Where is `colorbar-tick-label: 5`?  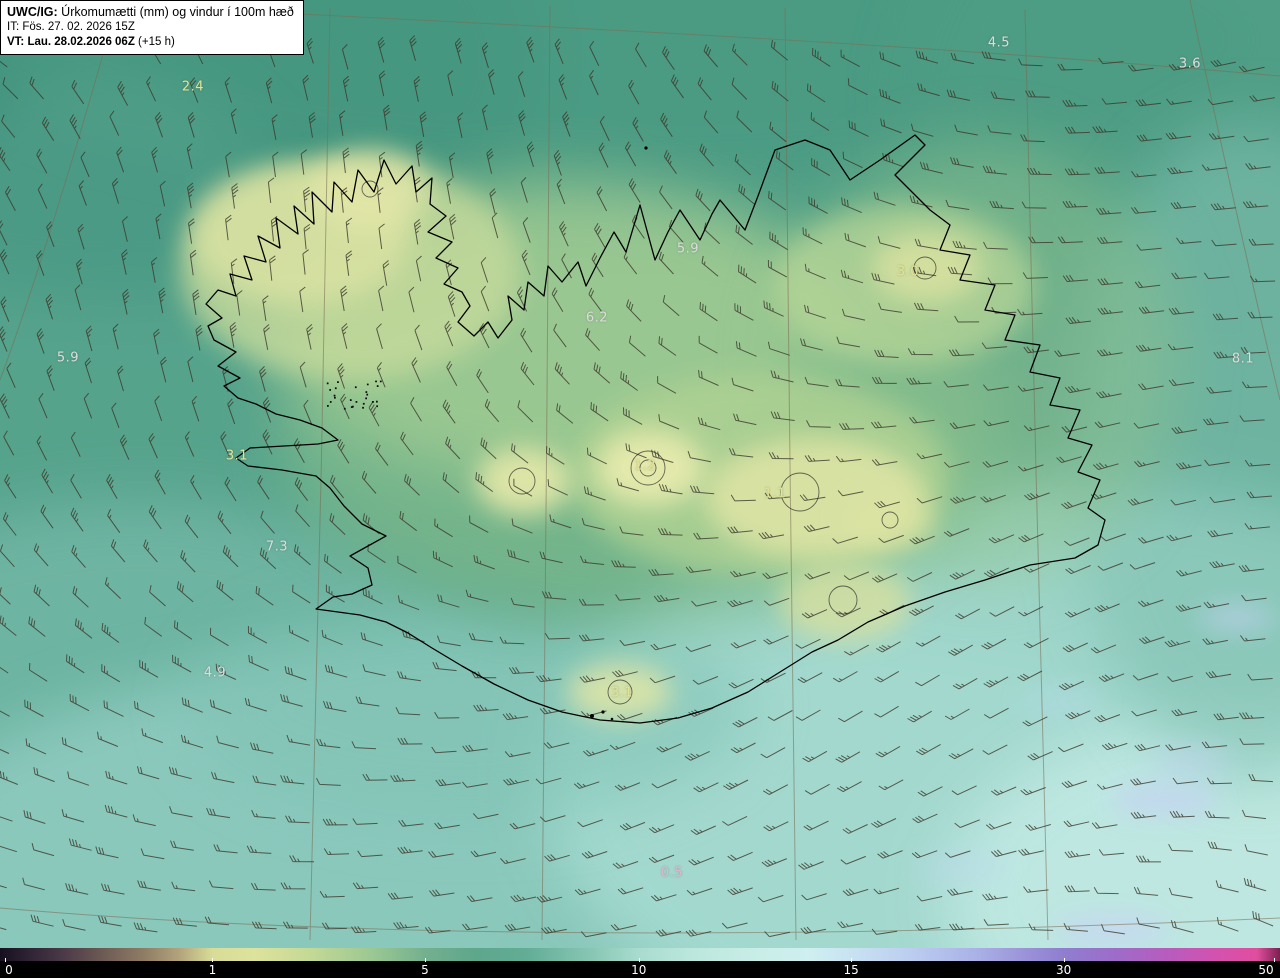 colorbar-tick-label: 5 is located at coordinates (425, 970).